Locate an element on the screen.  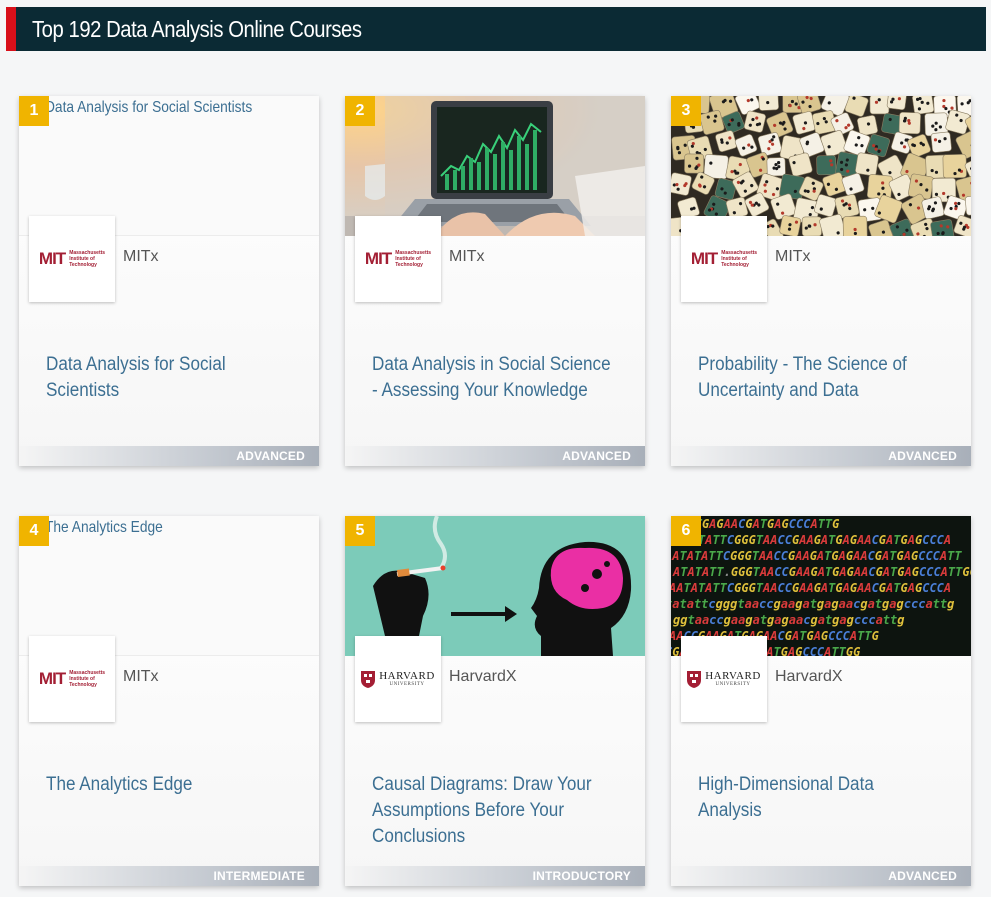
dna-sequence-line: ggtaaccgaagatgagaacgatgagcccattg is located at coordinates (789, 620).